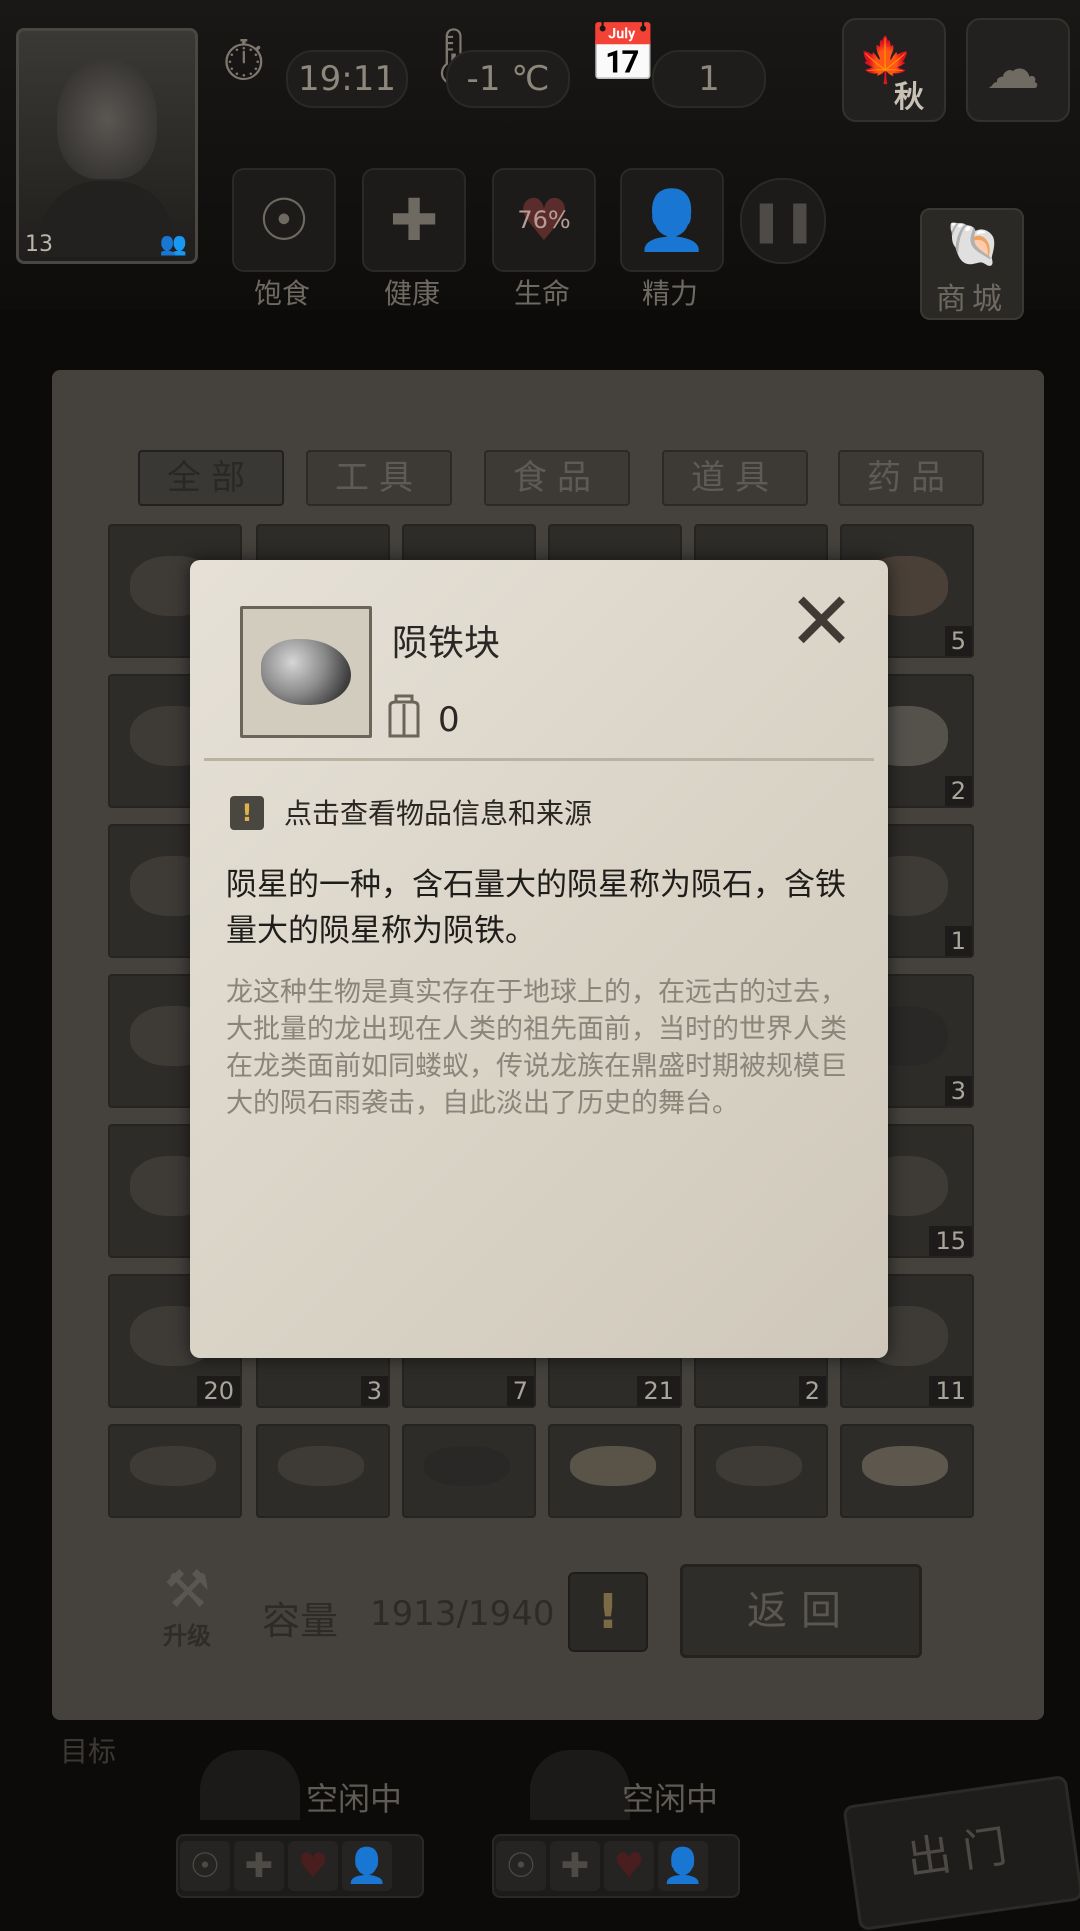  Describe the element at coordinates (187, 1590) in the screenshot. I see `hammer-icon: ⚒` at that location.